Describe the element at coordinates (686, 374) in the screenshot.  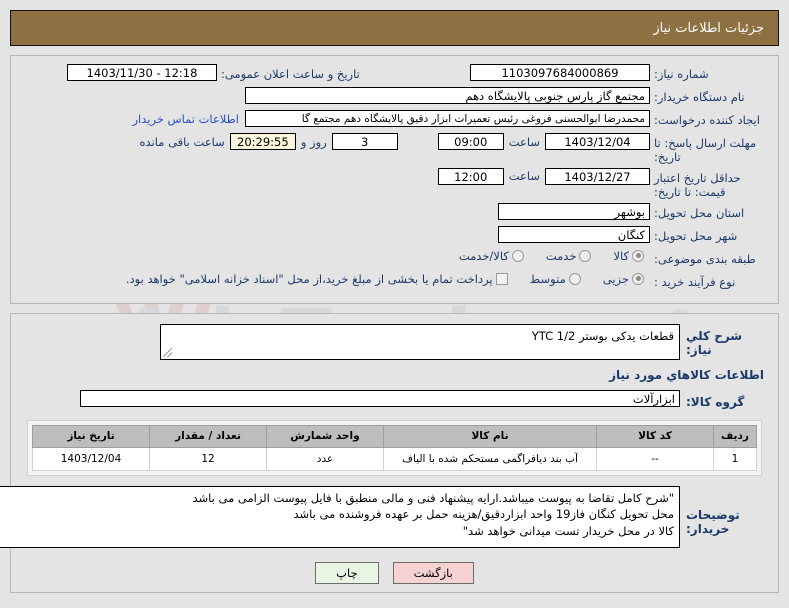
I see `goods-section-title: اطلاعات كالاهاي مورد نياز` at that location.